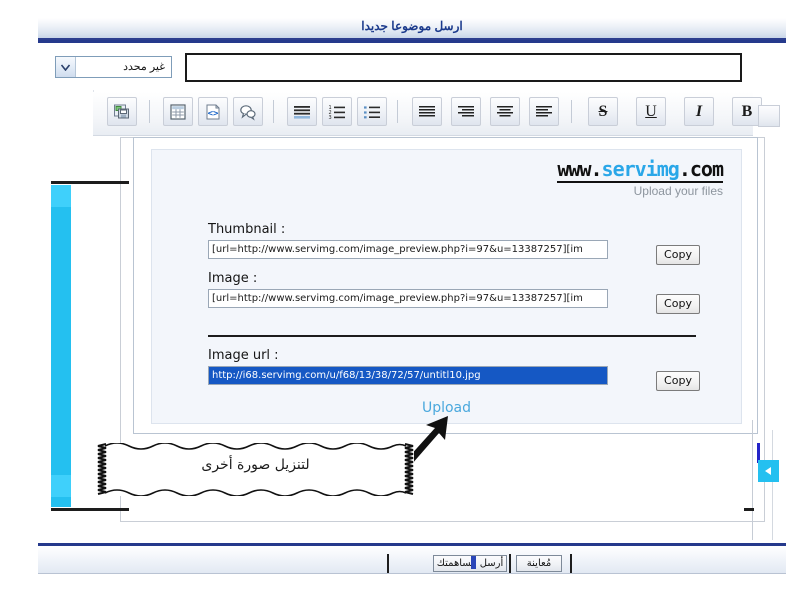 The height and width of the screenshot is (600, 800). What do you see at coordinates (247, 229) in the screenshot?
I see `thumbnail-label: Thumbnail :` at bounding box center [247, 229].